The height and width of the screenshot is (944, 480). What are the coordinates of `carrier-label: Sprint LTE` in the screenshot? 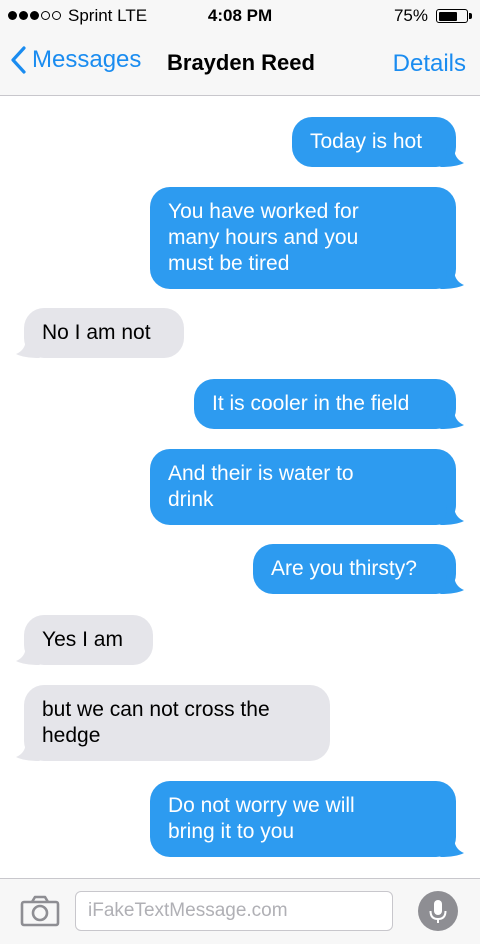 It's located at (108, 15).